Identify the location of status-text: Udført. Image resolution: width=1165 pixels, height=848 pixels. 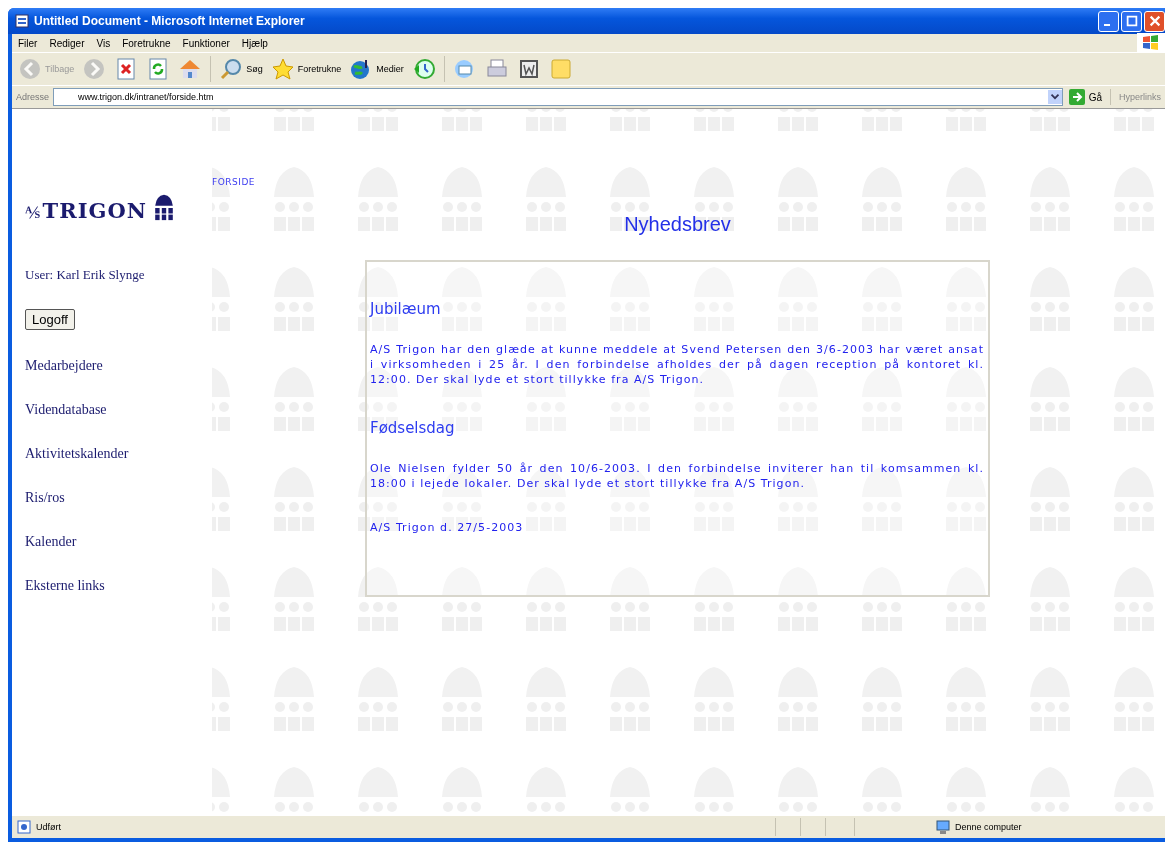
(48, 827).